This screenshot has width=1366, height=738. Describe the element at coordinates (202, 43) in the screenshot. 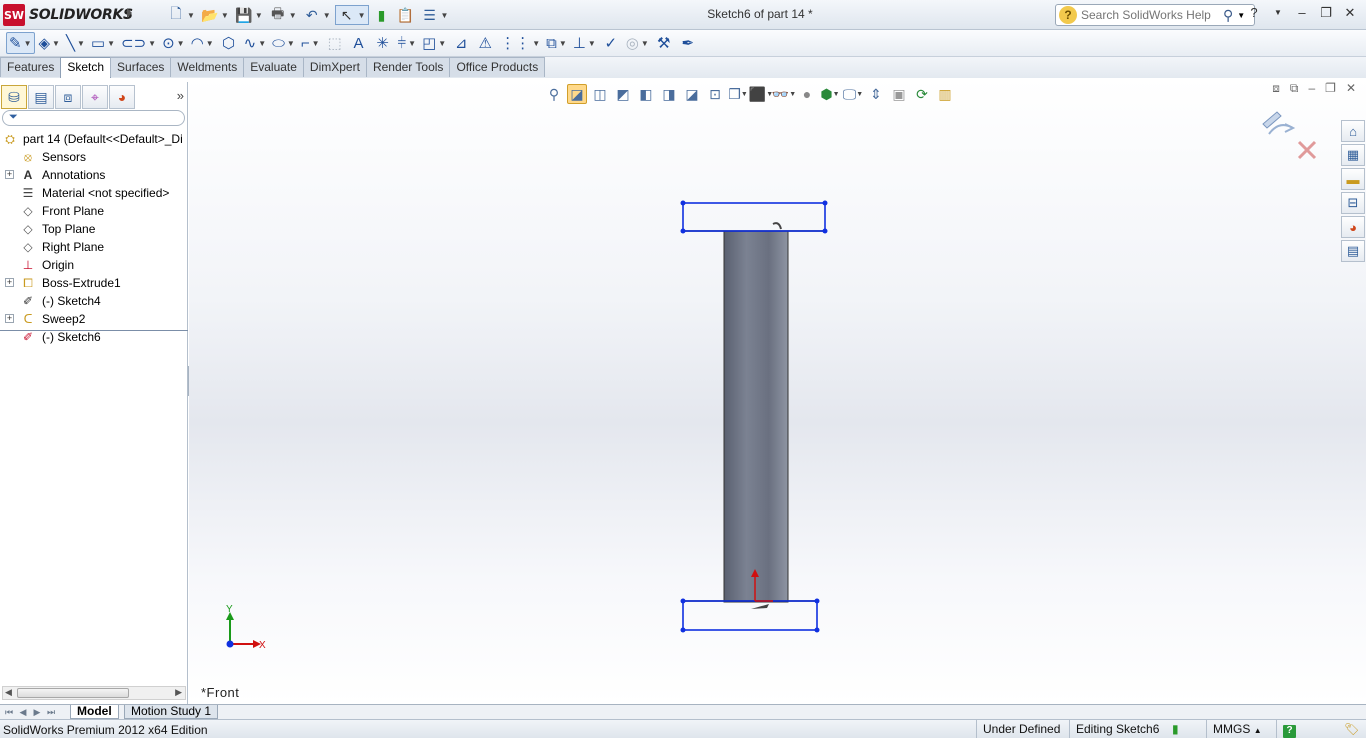

I see `arc-button: ◠ ▼` at that location.